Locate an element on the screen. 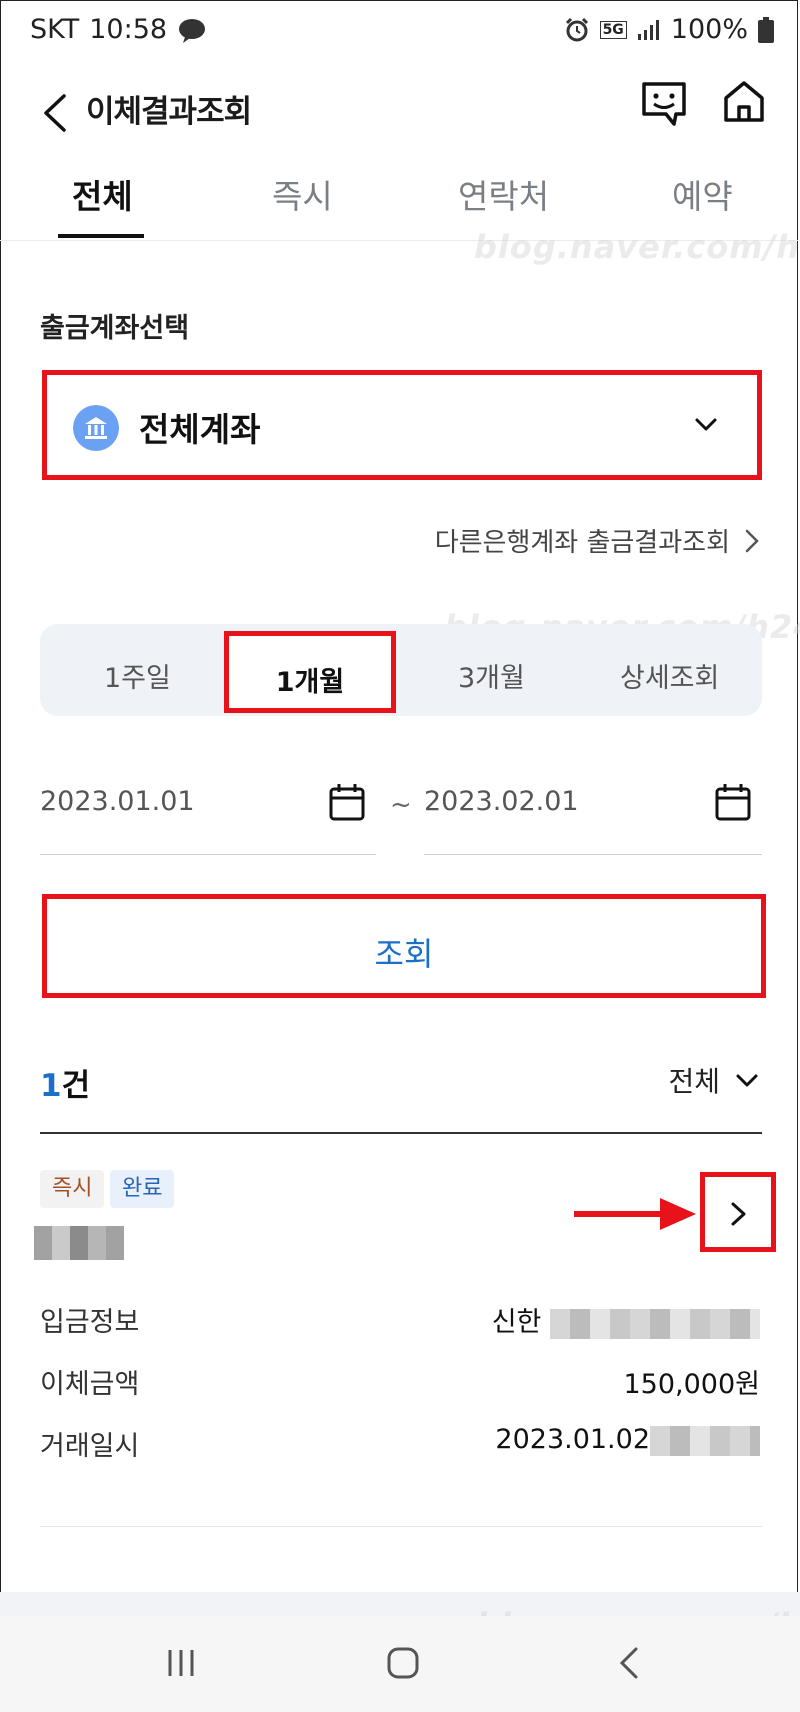  result-count: 1건 is located at coordinates (65, 1082).